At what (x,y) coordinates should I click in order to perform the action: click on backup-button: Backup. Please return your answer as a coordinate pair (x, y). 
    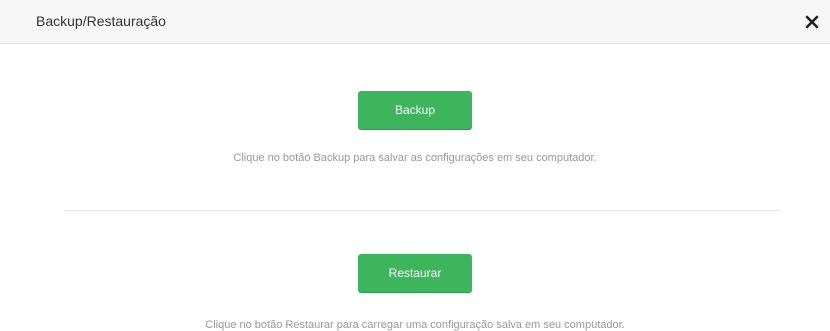
    Looking at the image, I should click on (415, 110).